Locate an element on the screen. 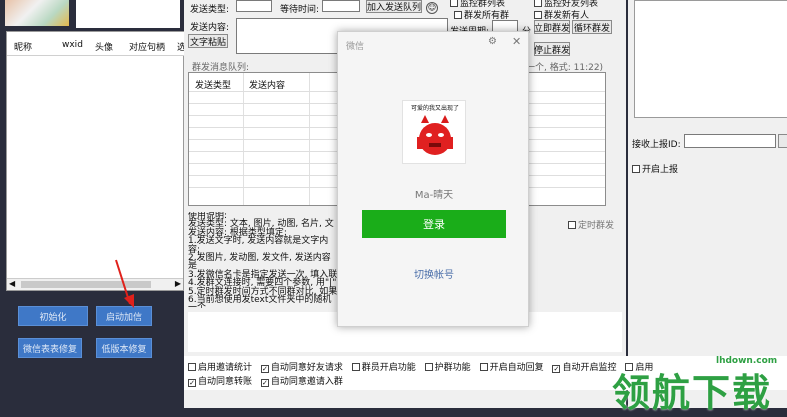 This screenshot has height=417, width=787. timed-send-option: 定时群发 is located at coordinates (591, 224).